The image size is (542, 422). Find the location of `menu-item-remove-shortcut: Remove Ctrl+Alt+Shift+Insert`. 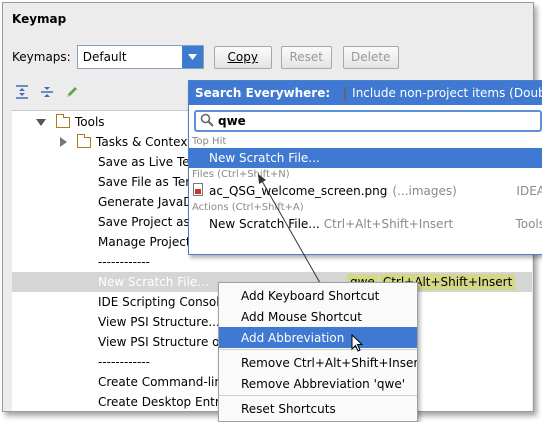

menu-item-remove-shortcut: Remove Ctrl+Alt+Shift+Insert is located at coordinates (318, 362).